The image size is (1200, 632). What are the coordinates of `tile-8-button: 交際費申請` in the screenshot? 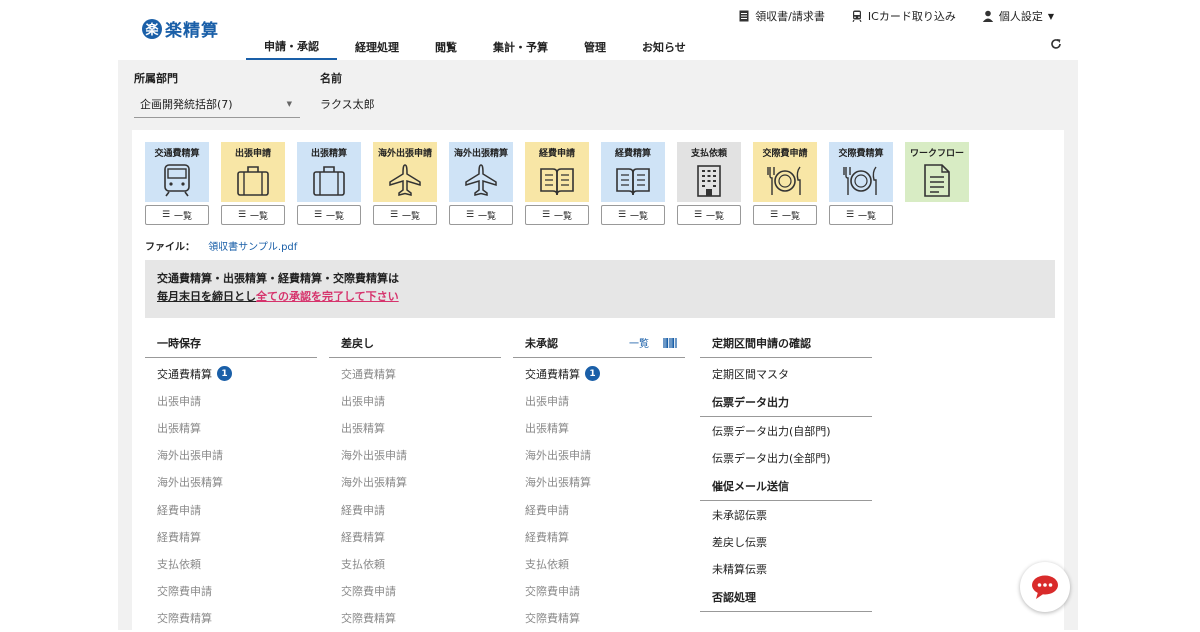 It's located at (785, 172).